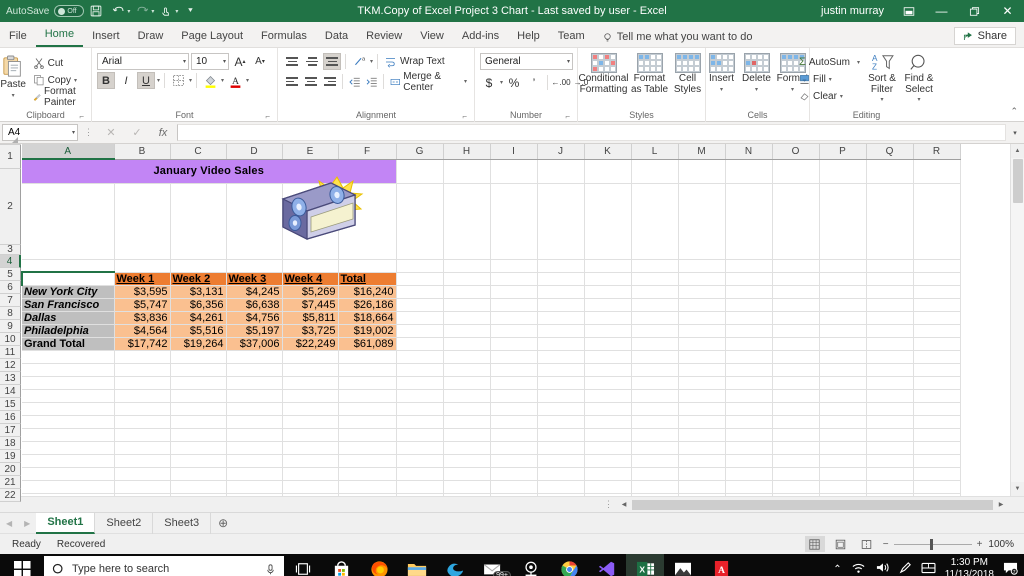  I want to click on restore-icon, so click(974, 11).